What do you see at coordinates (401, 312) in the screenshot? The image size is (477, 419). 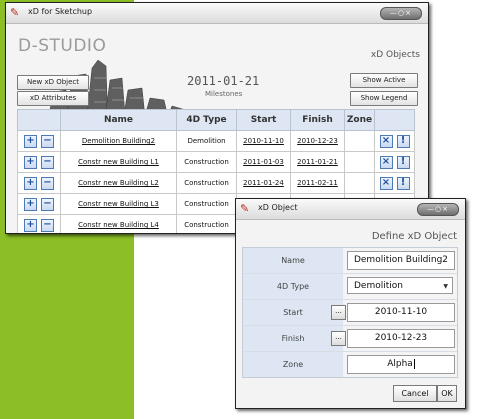 I see `start-field: 2010-11-10` at bounding box center [401, 312].